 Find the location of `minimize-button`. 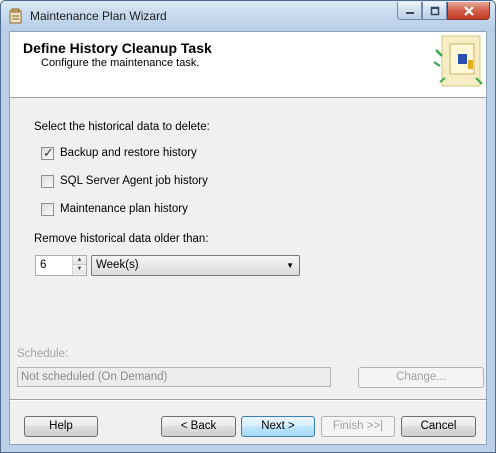

minimize-button is located at coordinates (409, 11).